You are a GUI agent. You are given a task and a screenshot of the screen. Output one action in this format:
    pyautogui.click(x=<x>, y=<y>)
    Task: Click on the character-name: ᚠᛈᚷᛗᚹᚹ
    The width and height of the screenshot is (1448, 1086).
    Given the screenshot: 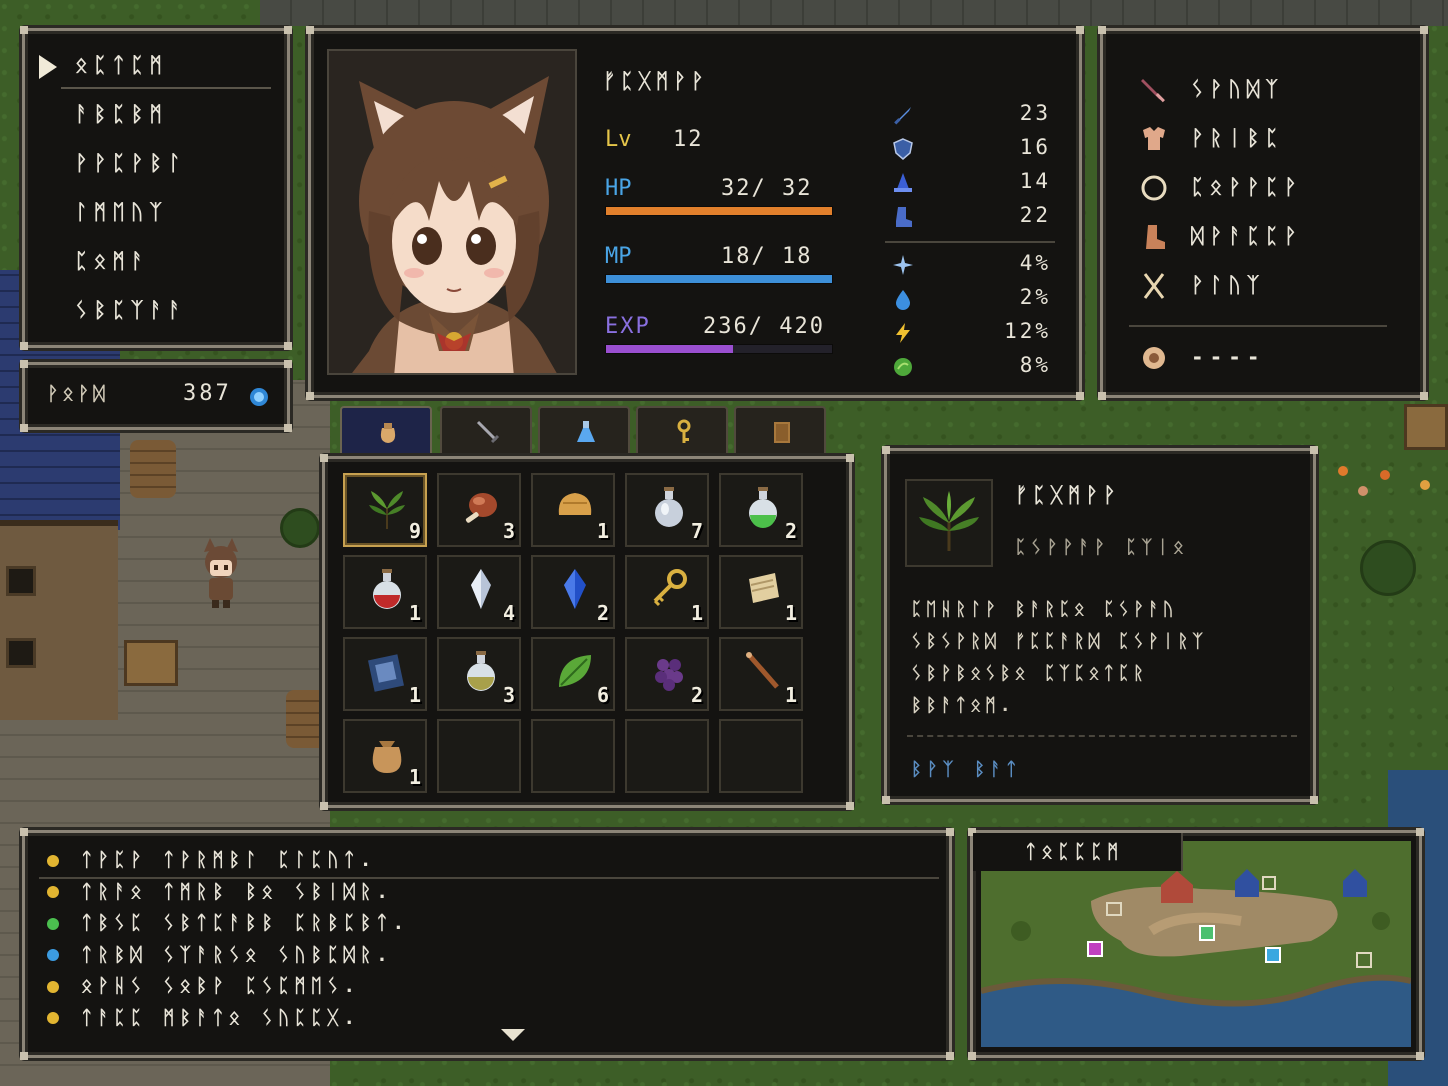 What is the action you would take?
    pyautogui.click(x=656, y=81)
    